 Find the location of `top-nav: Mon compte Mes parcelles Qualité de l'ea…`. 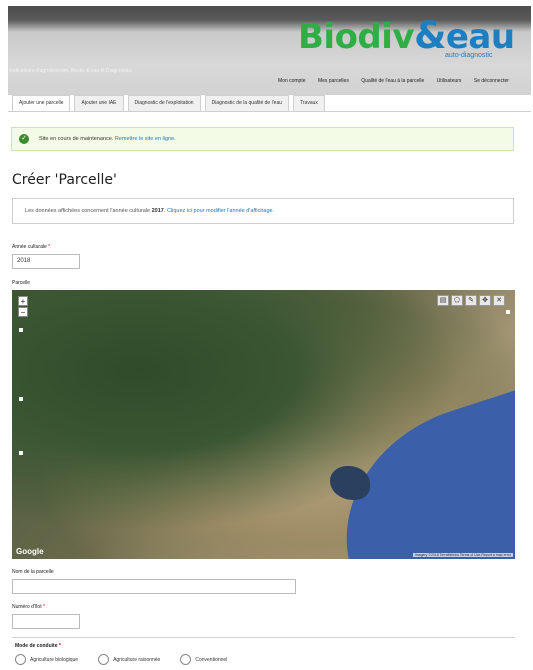

top-nav: Mon compte Mes parcelles Qualité de l'ea… is located at coordinates (398, 78).